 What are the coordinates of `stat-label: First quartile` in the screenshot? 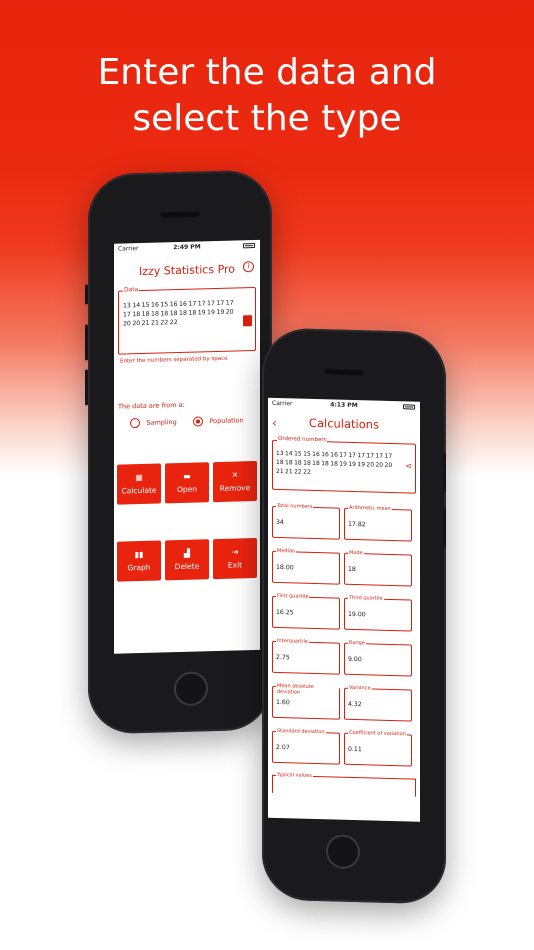 It's located at (293, 596).